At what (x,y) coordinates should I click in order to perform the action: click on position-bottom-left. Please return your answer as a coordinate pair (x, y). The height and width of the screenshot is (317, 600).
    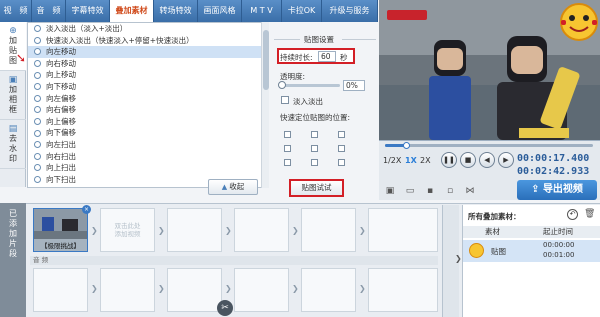
    Looking at the image, I should click on (287, 162).